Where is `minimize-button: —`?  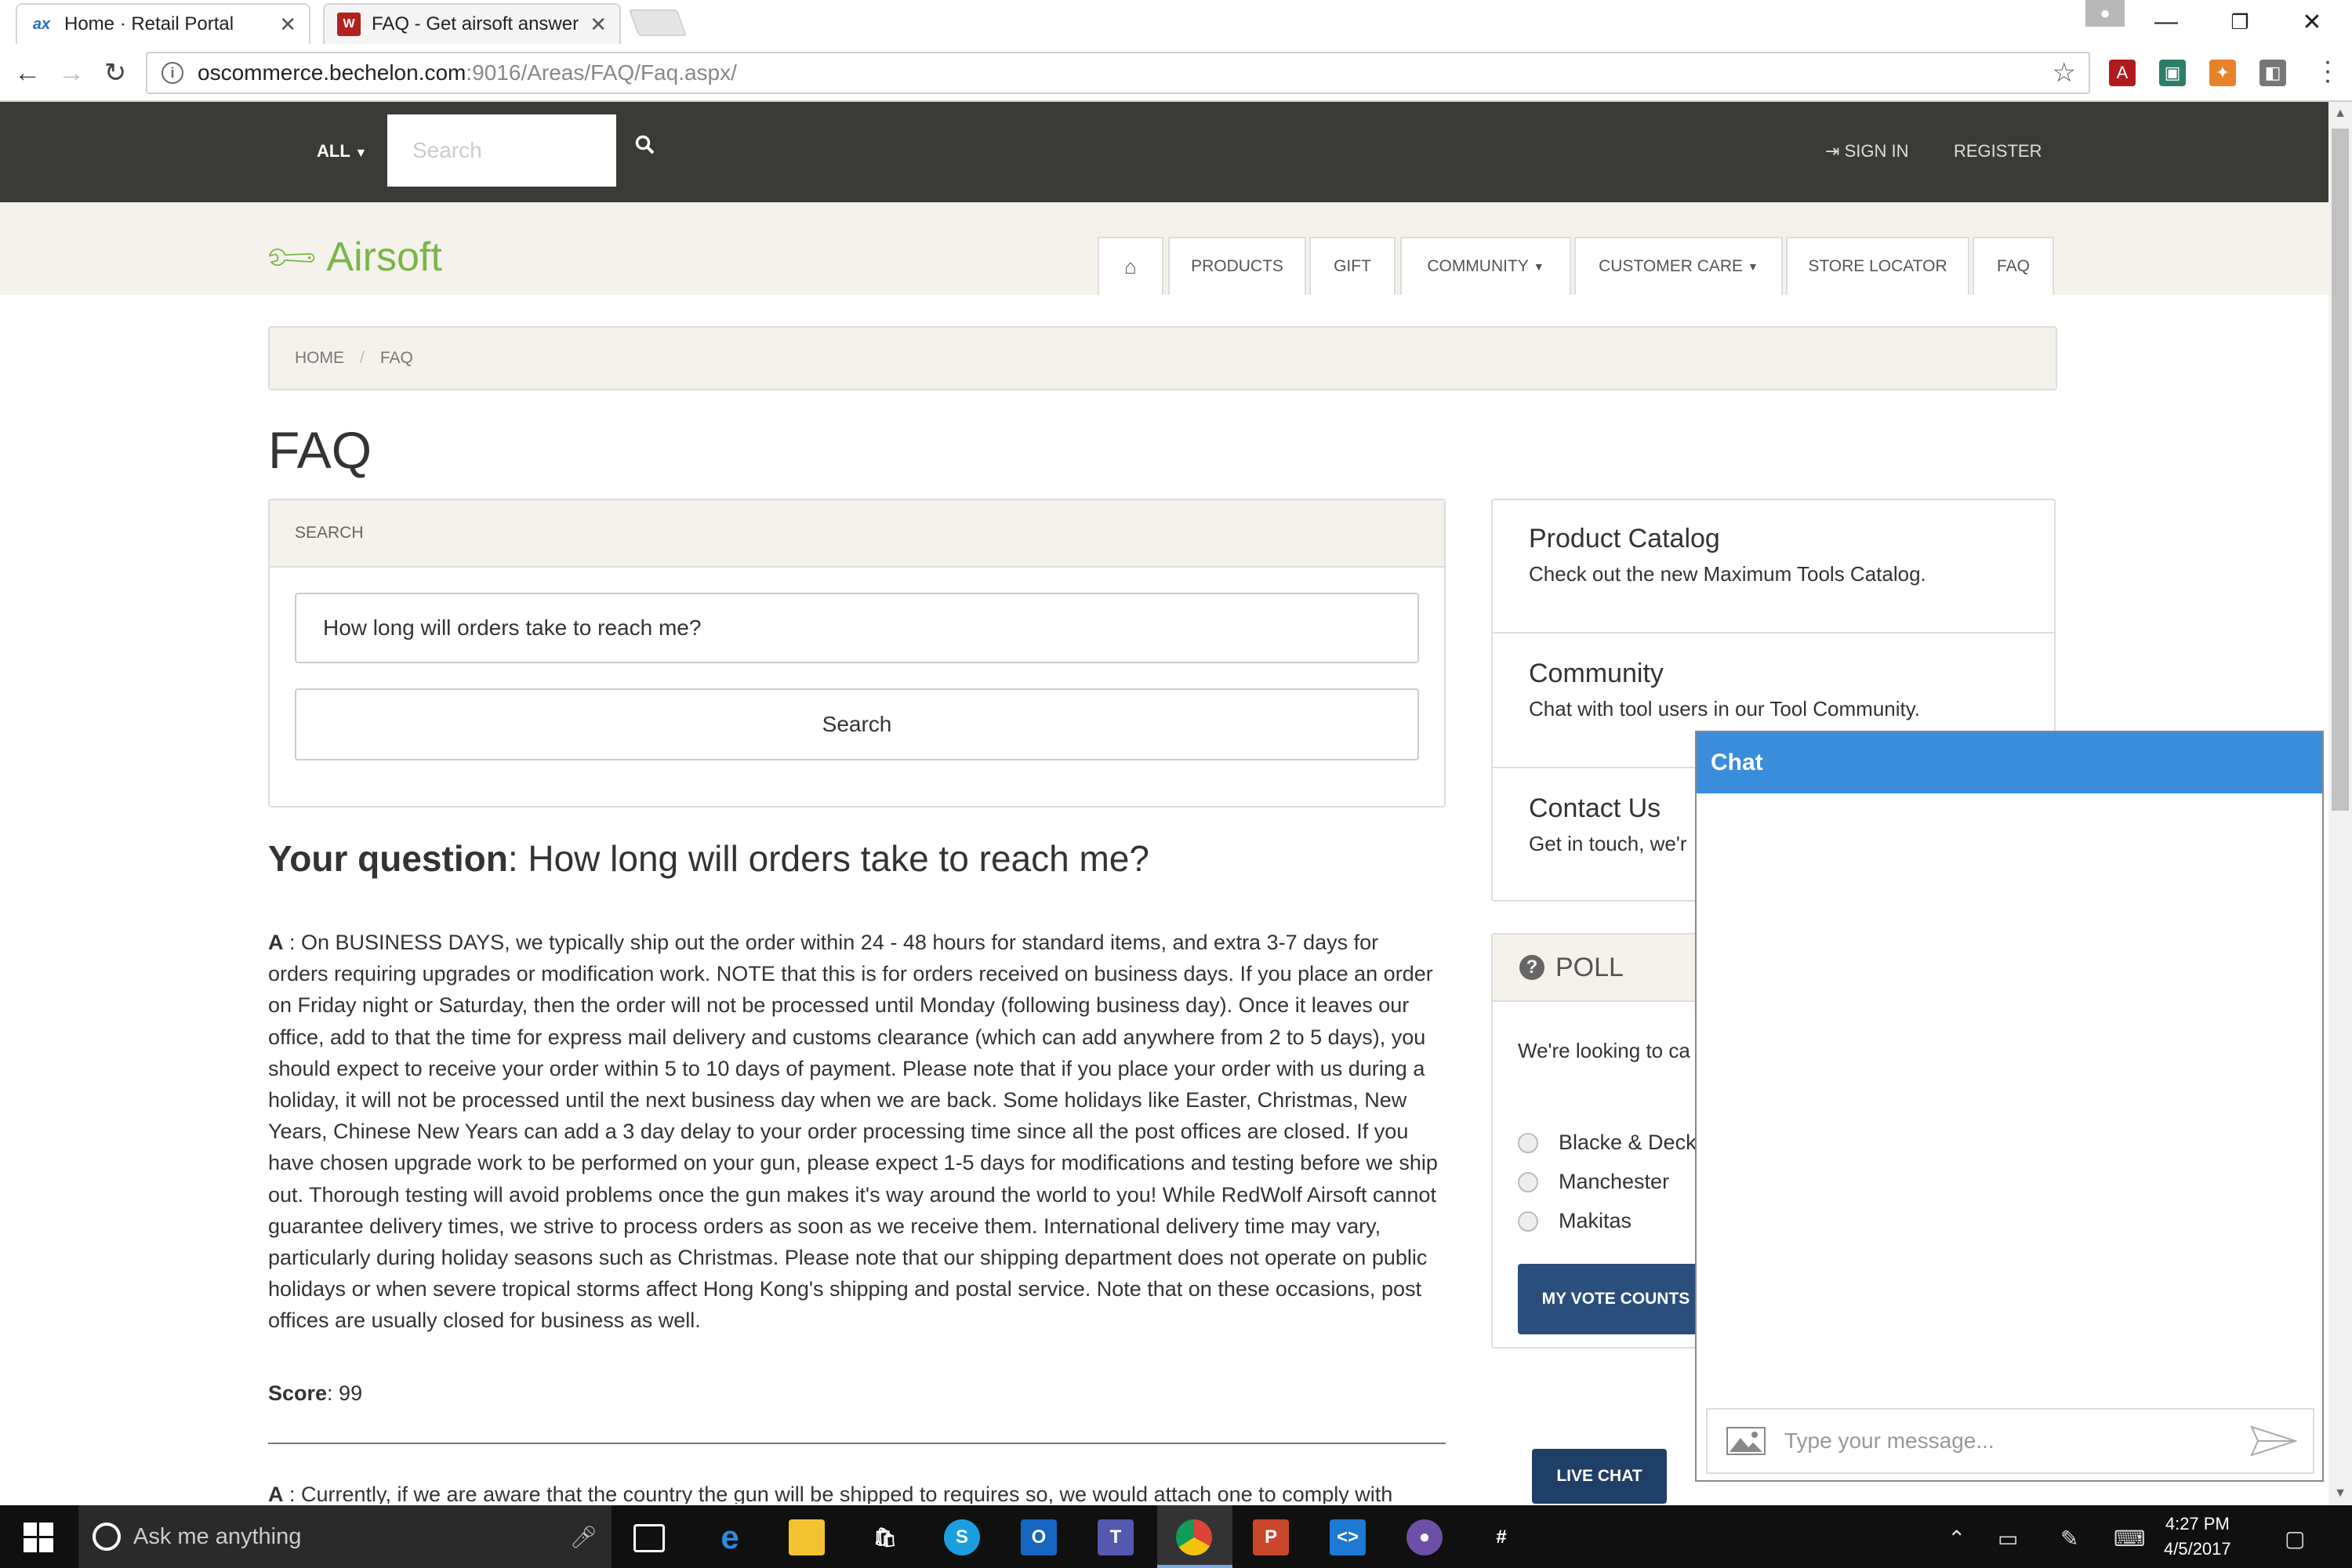
minimize-button: — is located at coordinates (2166, 22).